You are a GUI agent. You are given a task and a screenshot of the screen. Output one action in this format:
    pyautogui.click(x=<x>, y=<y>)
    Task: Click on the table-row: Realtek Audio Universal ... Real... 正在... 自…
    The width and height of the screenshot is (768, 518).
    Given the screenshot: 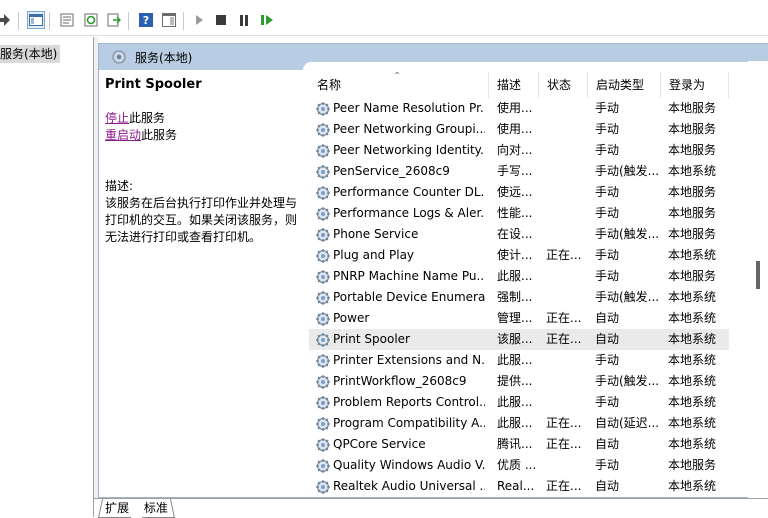 What is the action you would take?
    pyautogui.click(x=519, y=486)
    